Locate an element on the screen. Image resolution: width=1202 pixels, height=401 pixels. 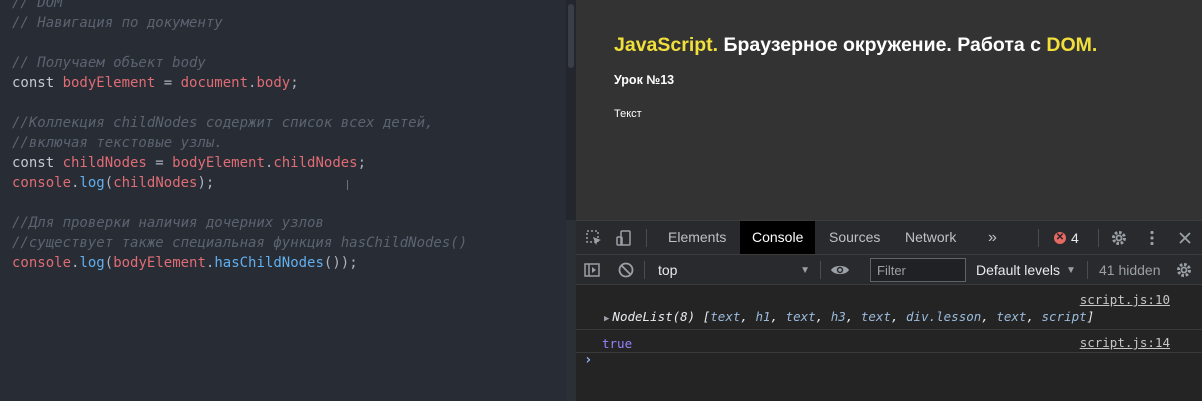
expand-triangle-icon: ▶ is located at coordinates (606, 319).